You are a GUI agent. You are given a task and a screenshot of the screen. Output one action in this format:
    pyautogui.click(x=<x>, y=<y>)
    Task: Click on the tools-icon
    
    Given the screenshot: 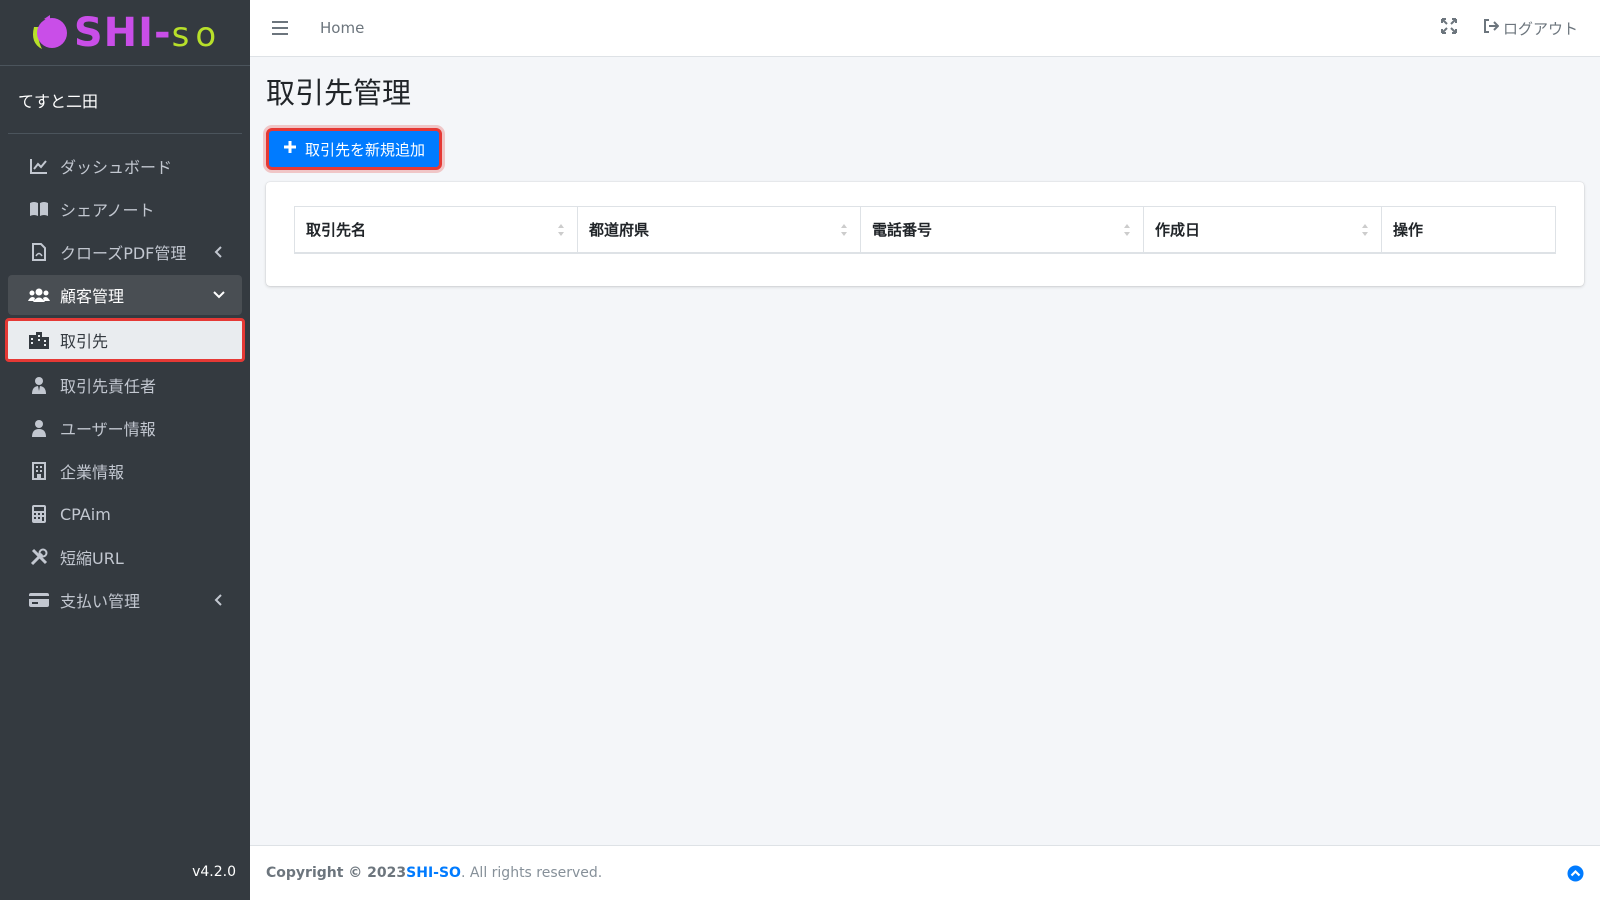 What is the action you would take?
    pyautogui.click(x=39, y=557)
    